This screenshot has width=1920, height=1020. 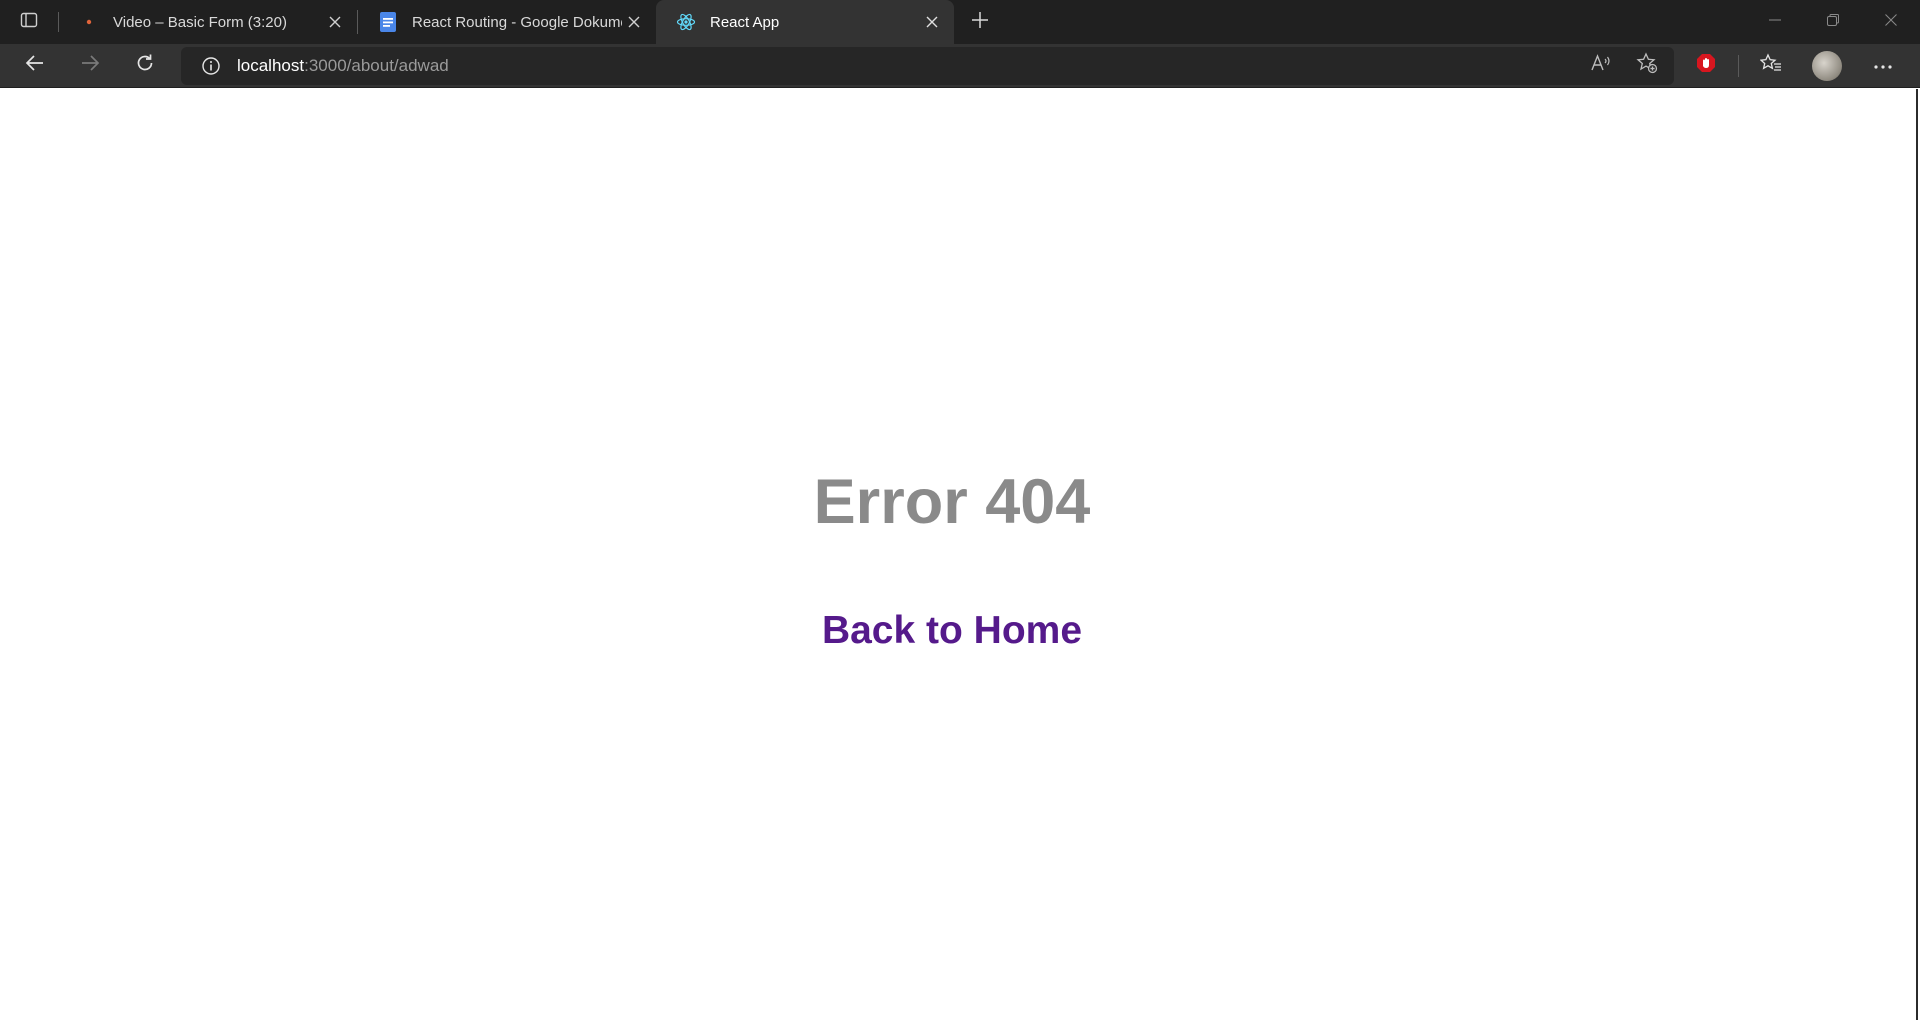 I want to click on address-bar: localhost:3000/about/adwad, so click(x=927, y=65).